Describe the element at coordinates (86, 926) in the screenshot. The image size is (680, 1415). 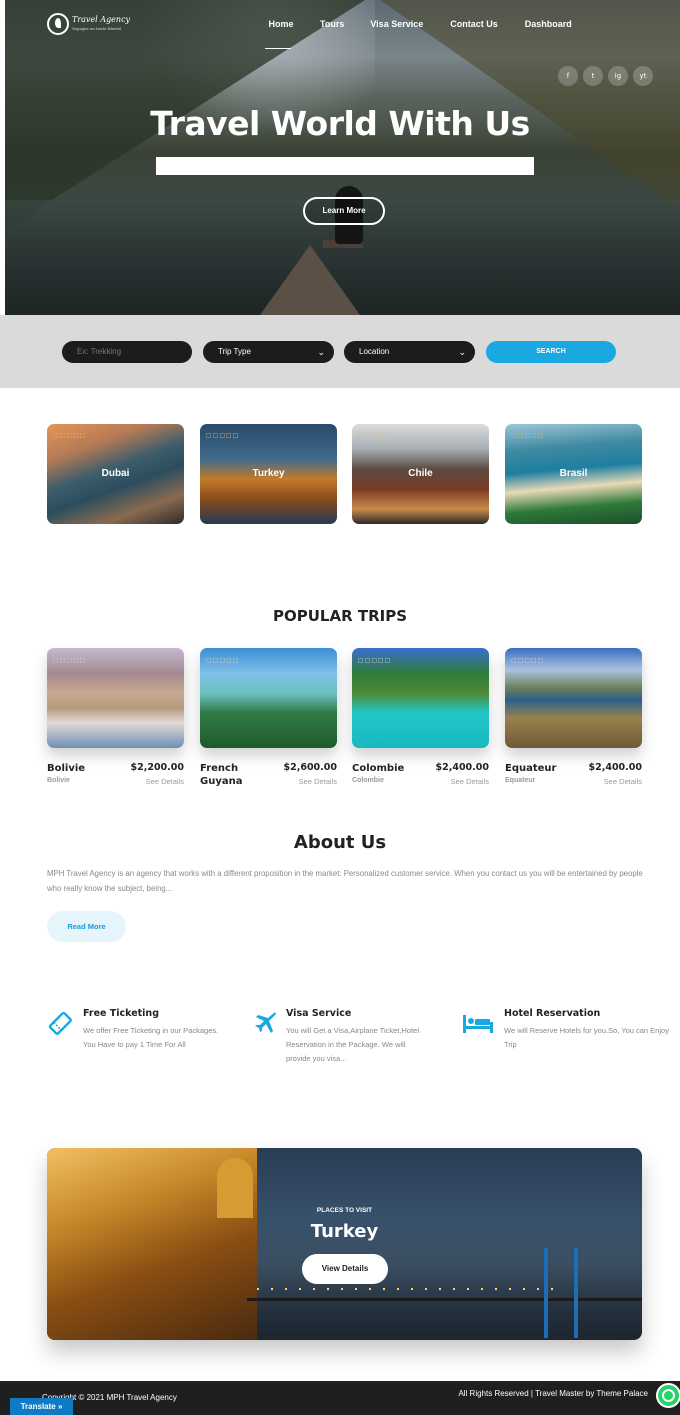
I see `read-more-button: Read More` at that location.